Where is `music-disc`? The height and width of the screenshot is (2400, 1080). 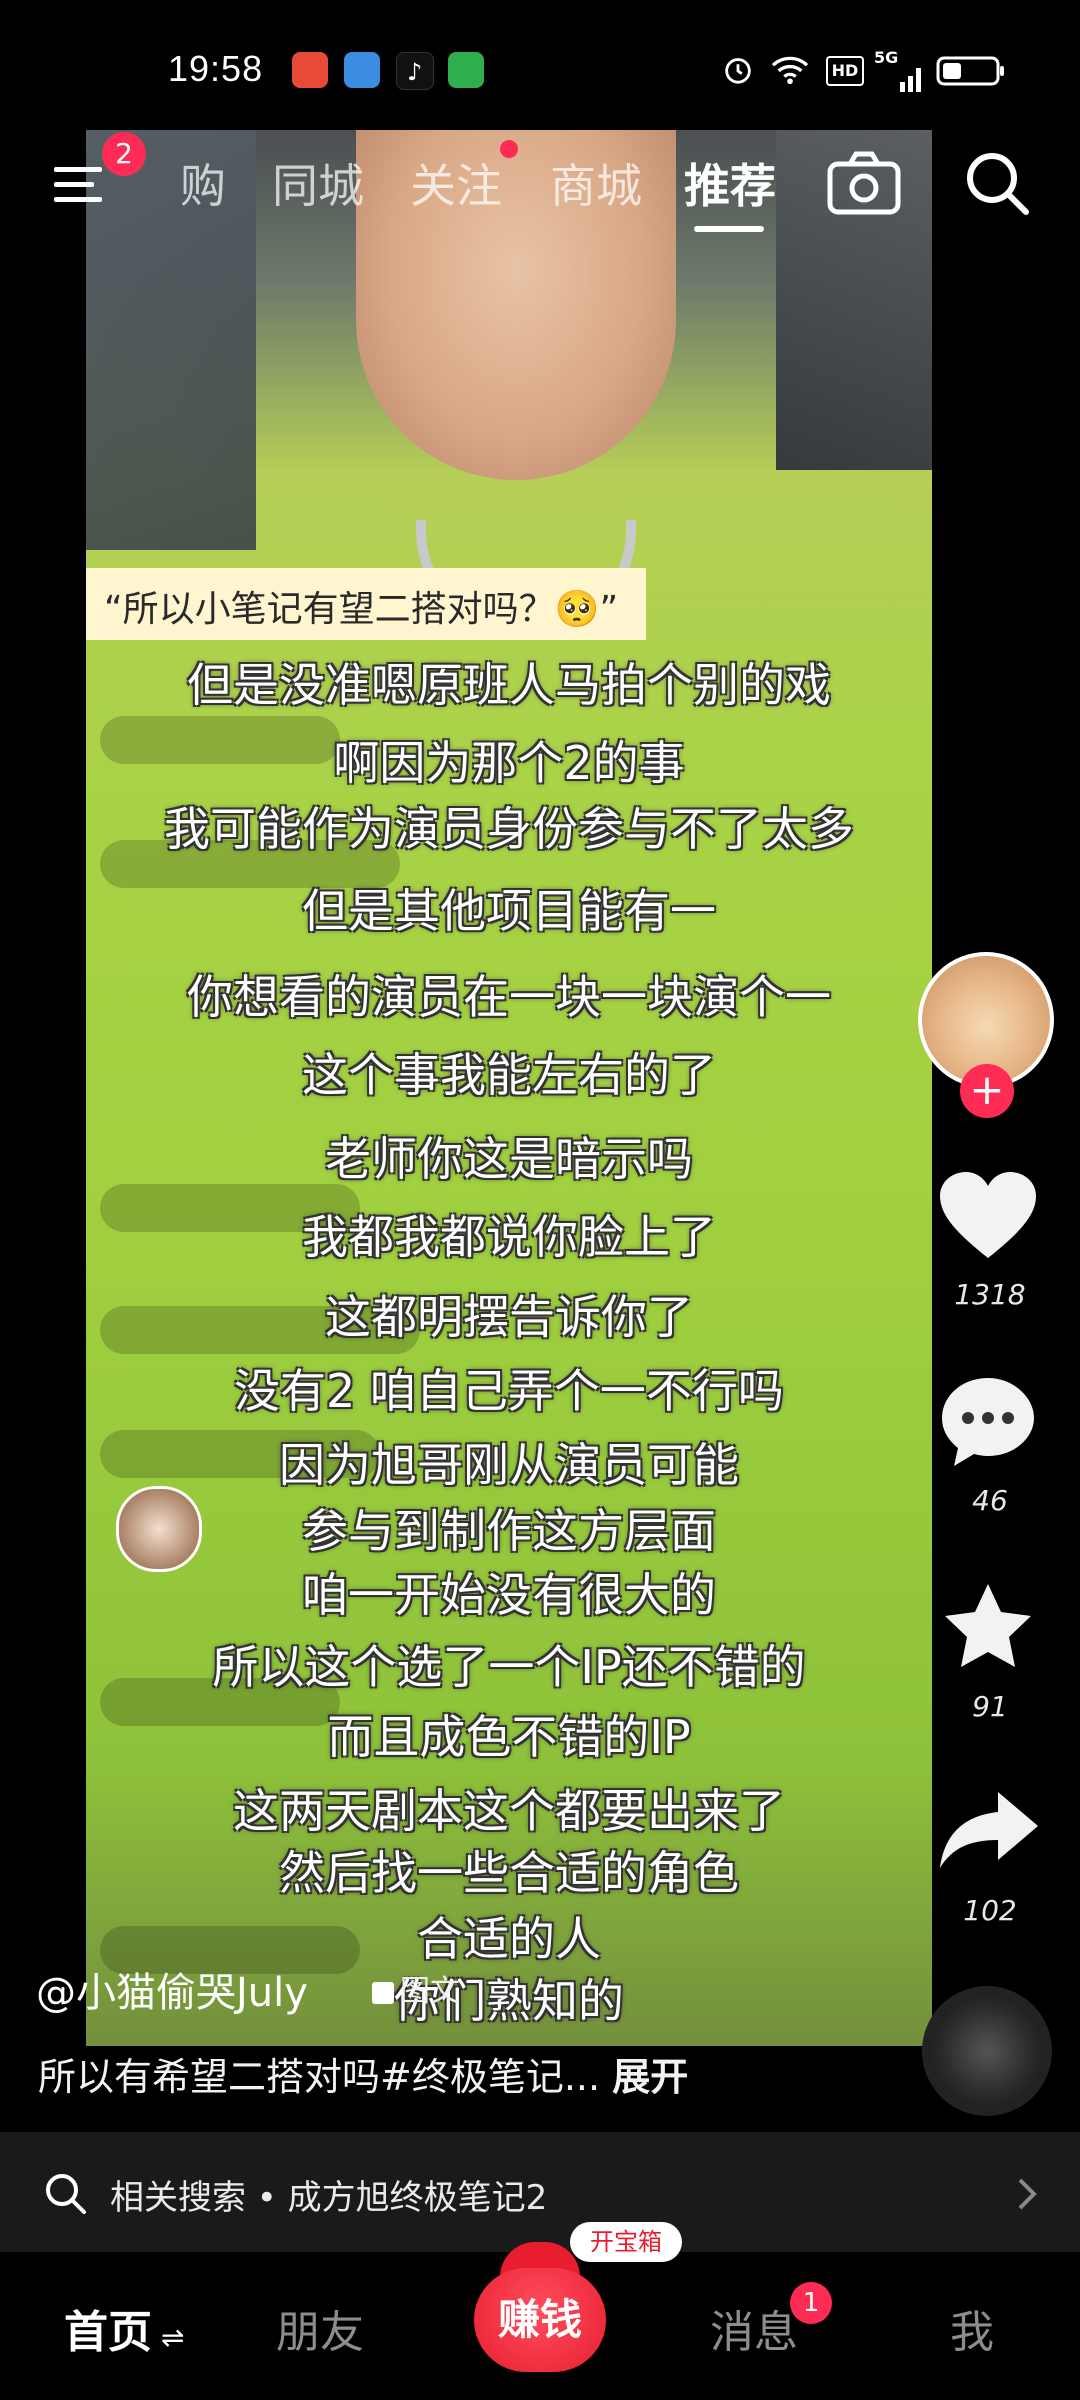
music-disc is located at coordinates (987, 2051).